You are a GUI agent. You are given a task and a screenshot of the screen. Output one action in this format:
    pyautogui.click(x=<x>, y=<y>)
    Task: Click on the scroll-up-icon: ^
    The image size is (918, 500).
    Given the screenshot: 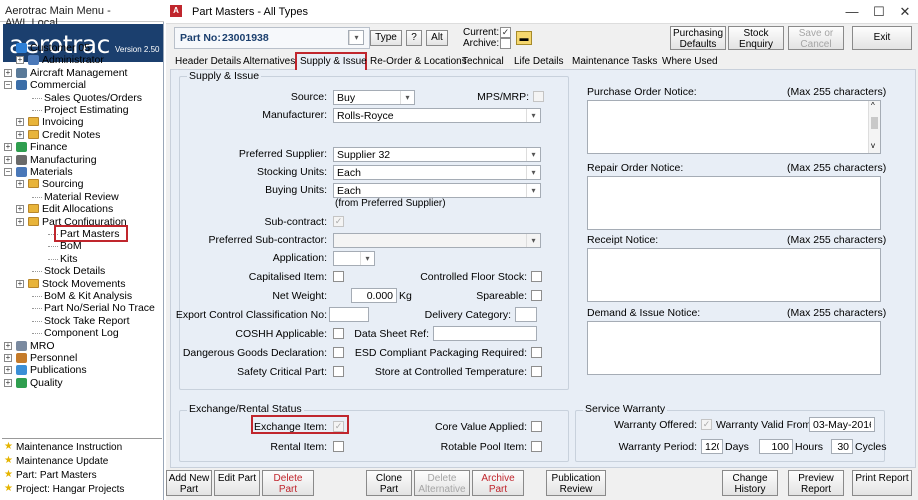 What is the action you would take?
    pyautogui.click(x=873, y=105)
    